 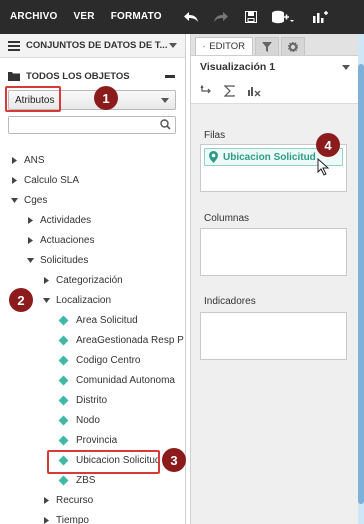 I want to click on save-icon, so click(x=251, y=17).